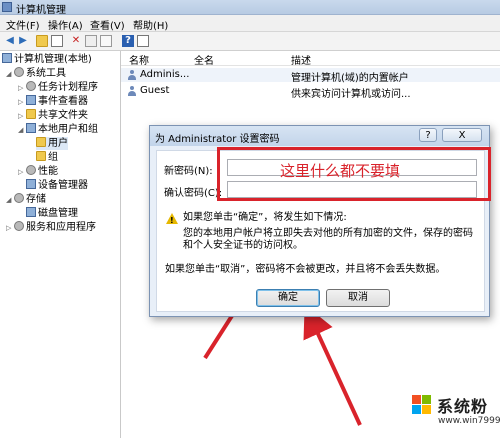  What do you see at coordinates (332, 365) in the screenshot?
I see `arrow-to-ok-button` at bounding box center [332, 365].